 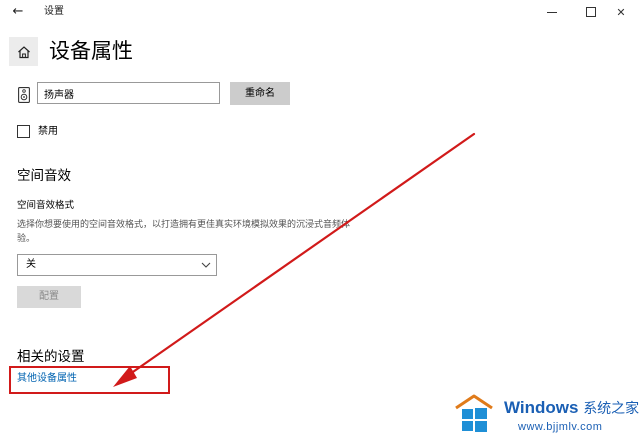 What do you see at coordinates (24, 95) in the screenshot?
I see `speaker-icon` at bounding box center [24, 95].